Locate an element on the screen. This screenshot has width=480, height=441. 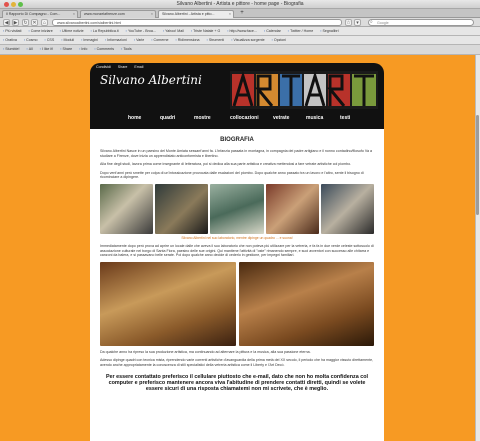
bookmark-item: La Repubblica.it is located at coordinates (105, 31).